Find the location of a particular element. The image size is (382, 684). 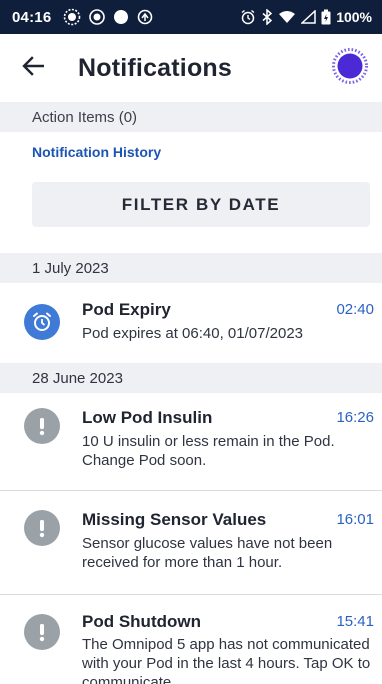

notification-title: Missing Sensor Values is located at coordinates (174, 519).